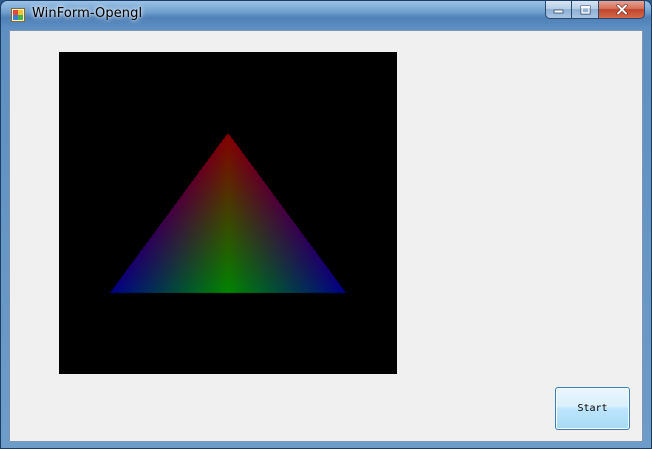 The image size is (652, 449). Describe the element at coordinates (326, 15) in the screenshot. I see `title-bar: WinForm-Opengl` at that location.